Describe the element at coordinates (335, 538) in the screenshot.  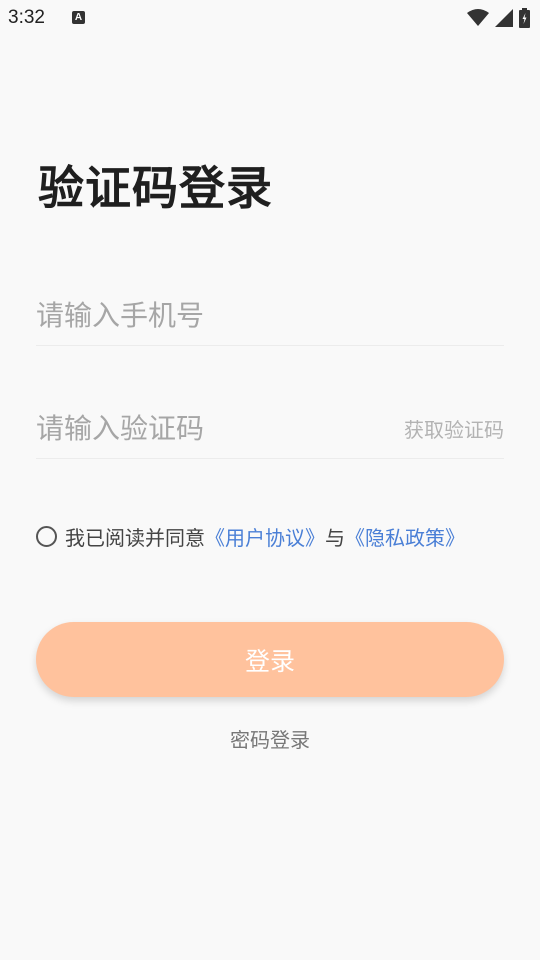
I see `agreement-connector: 与` at that location.